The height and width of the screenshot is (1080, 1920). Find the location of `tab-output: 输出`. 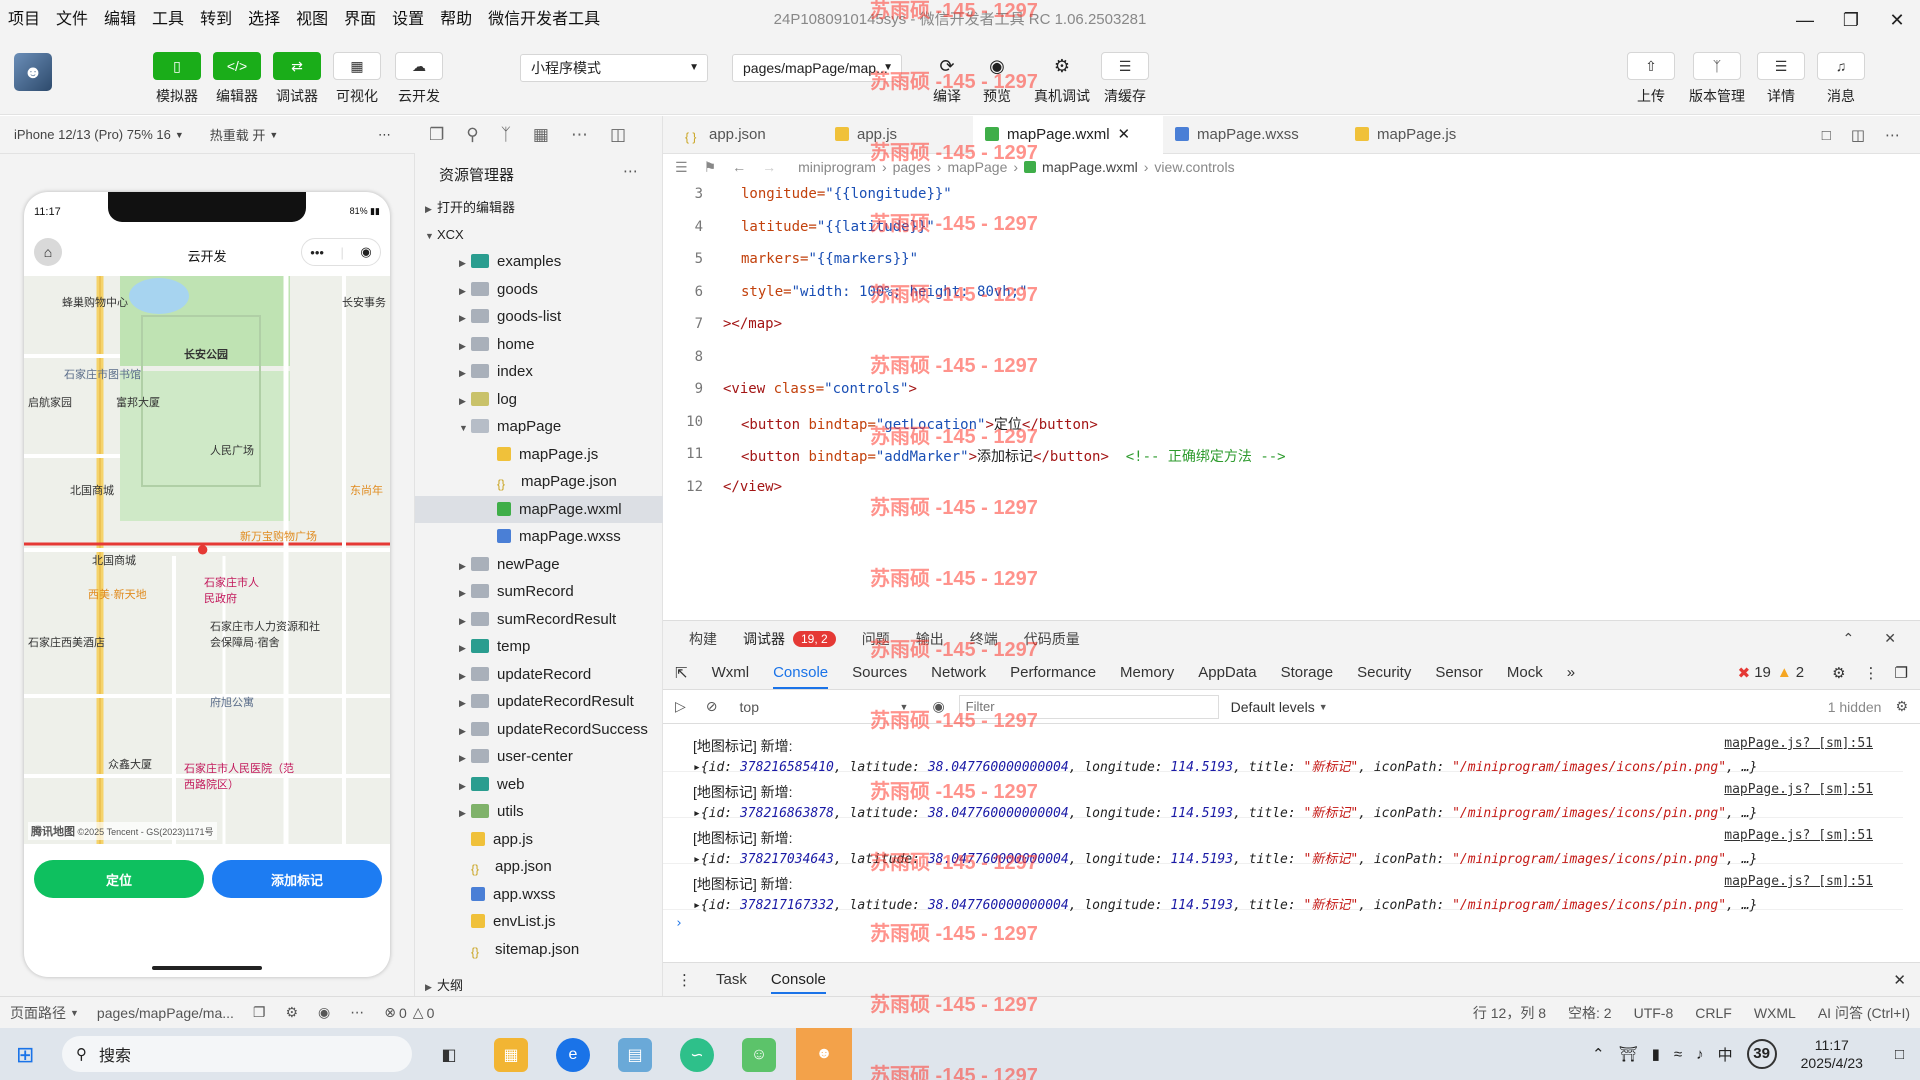

tab-output: 输出 is located at coordinates (930, 639).